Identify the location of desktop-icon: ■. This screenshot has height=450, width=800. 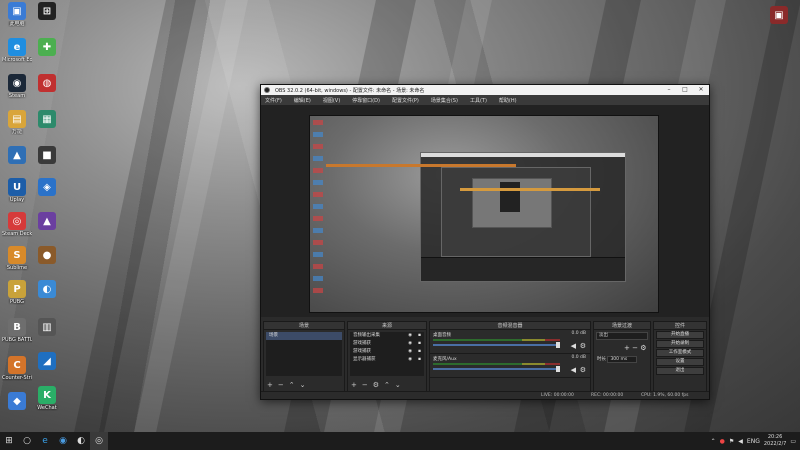
(47, 155).